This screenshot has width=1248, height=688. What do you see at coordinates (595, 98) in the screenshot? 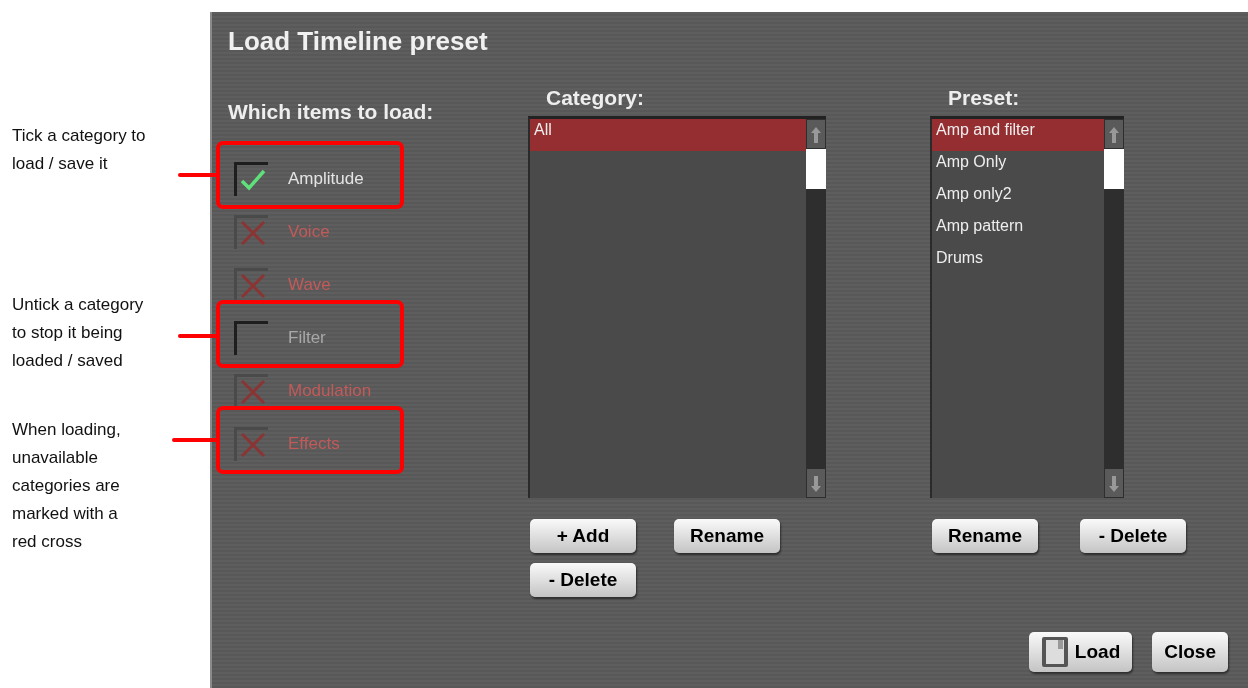
I see `category-heading: Category:` at bounding box center [595, 98].